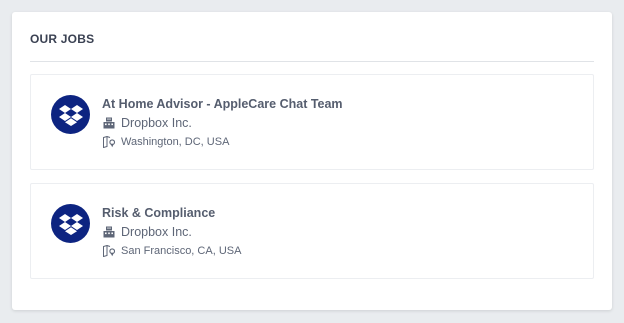 The width and height of the screenshot is (624, 323). What do you see at coordinates (175, 142) in the screenshot?
I see `job-location: Washington, DC, USA` at bounding box center [175, 142].